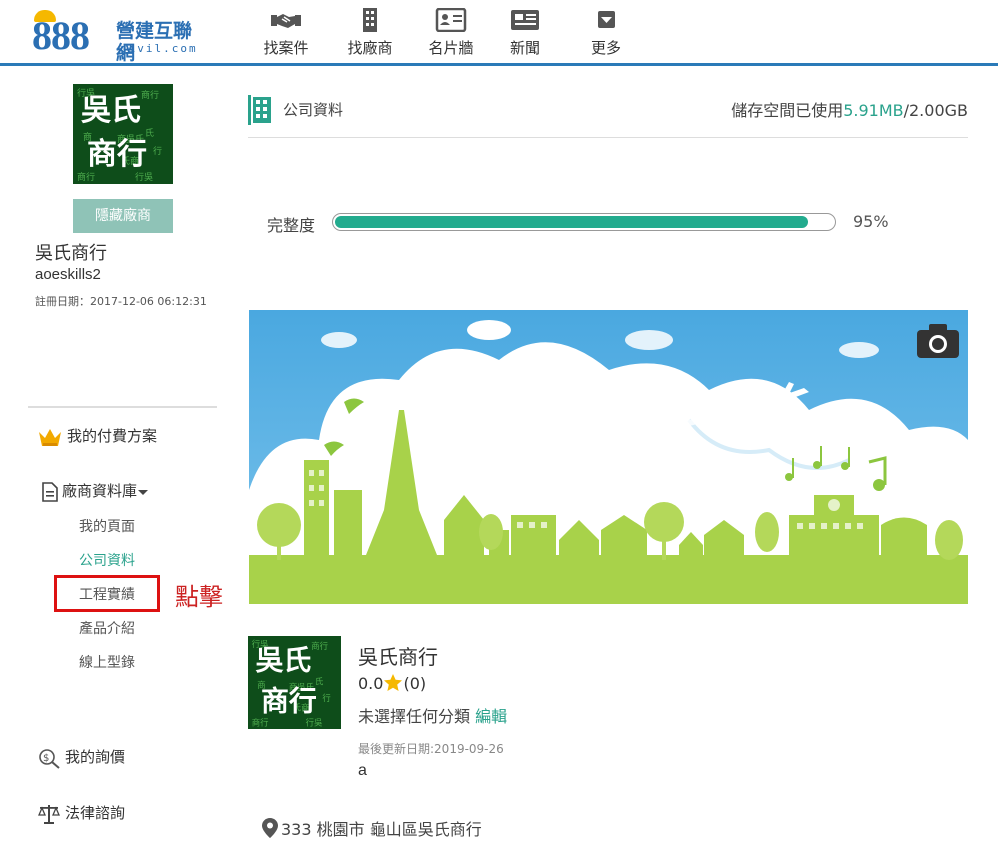 The image size is (998, 844). What do you see at coordinates (71, 253) in the screenshot?
I see `sidebar-company-name: 吳氏商行` at bounding box center [71, 253].